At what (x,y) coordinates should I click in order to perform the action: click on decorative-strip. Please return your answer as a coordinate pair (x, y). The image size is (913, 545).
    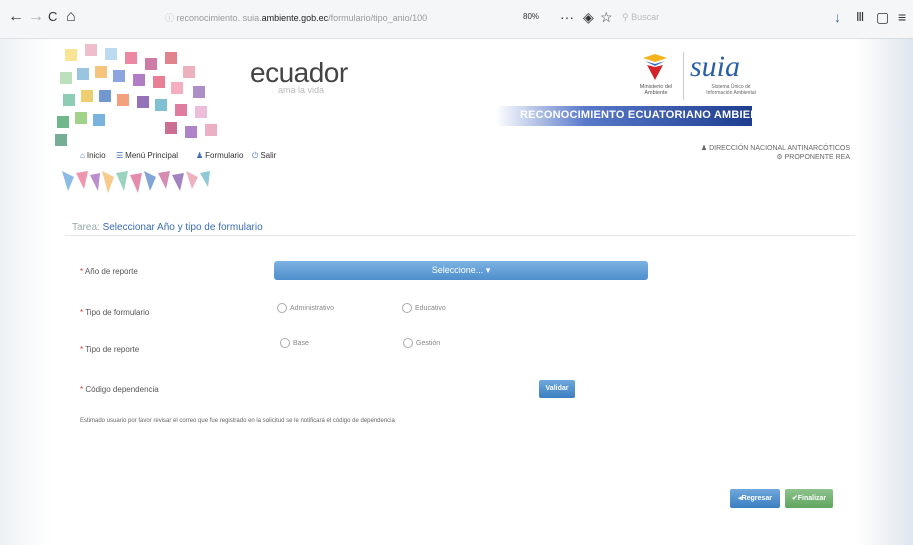
    Looking at the image, I should click on (136, 182).